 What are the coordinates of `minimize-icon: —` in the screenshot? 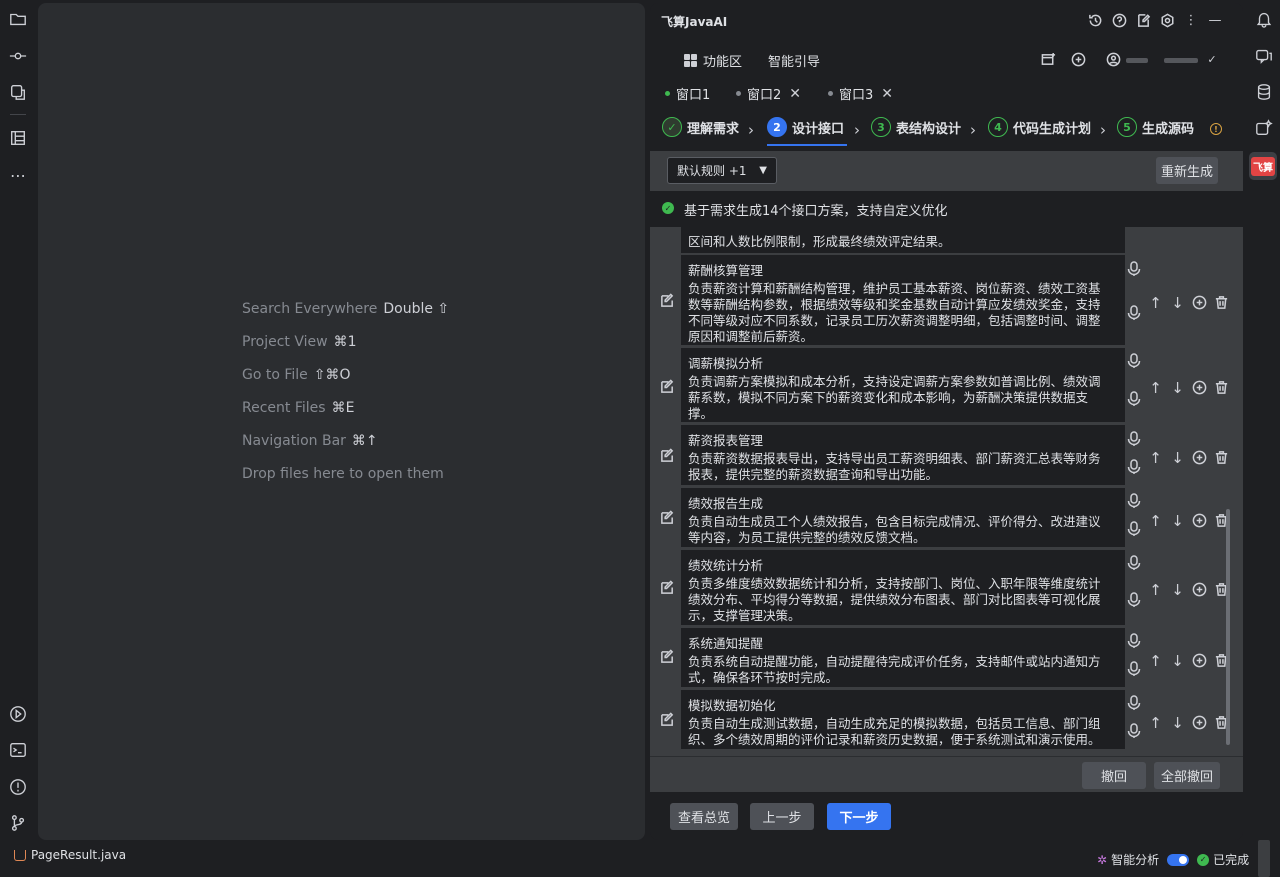 It's located at (1215, 20).